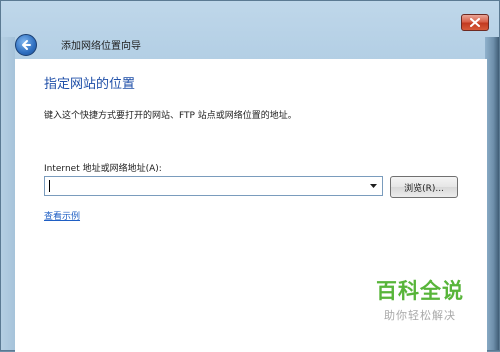 The height and width of the screenshot is (352, 500). I want to click on window-frame-left, so click(8, 193).